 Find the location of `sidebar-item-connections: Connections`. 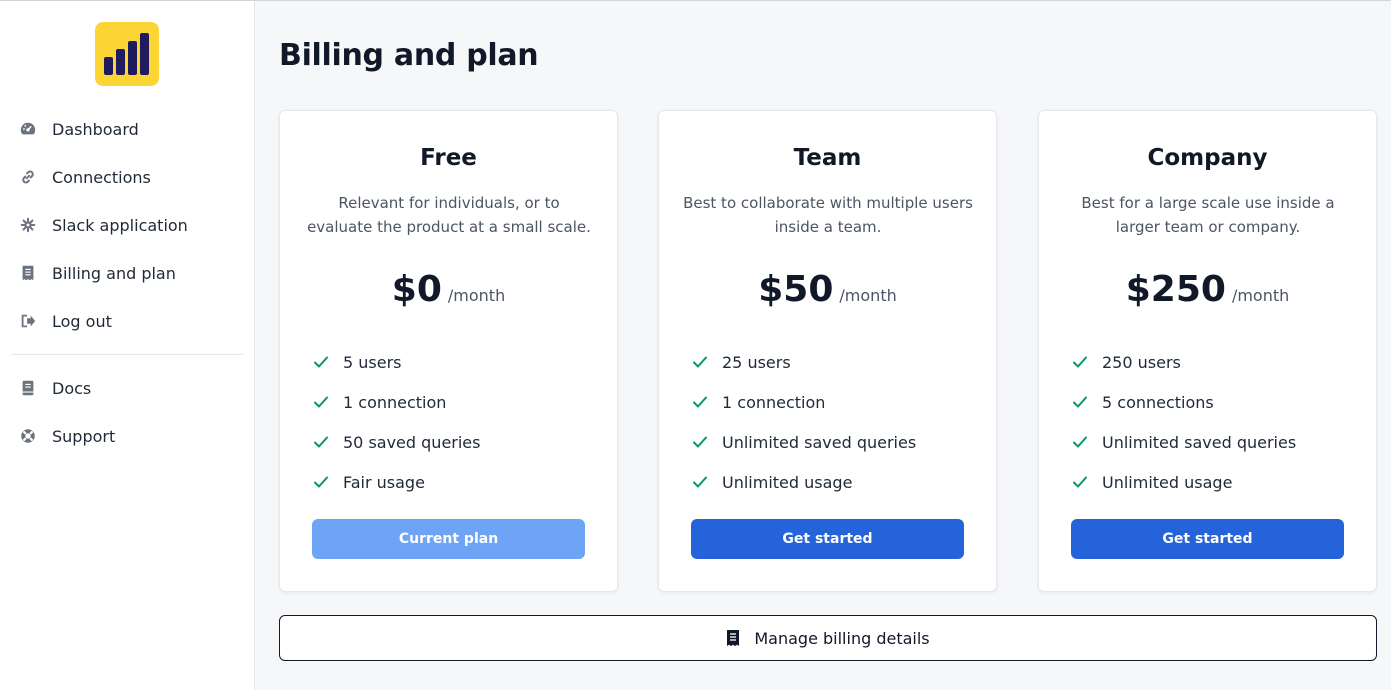

sidebar-item-connections: Connections is located at coordinates (127, 177).